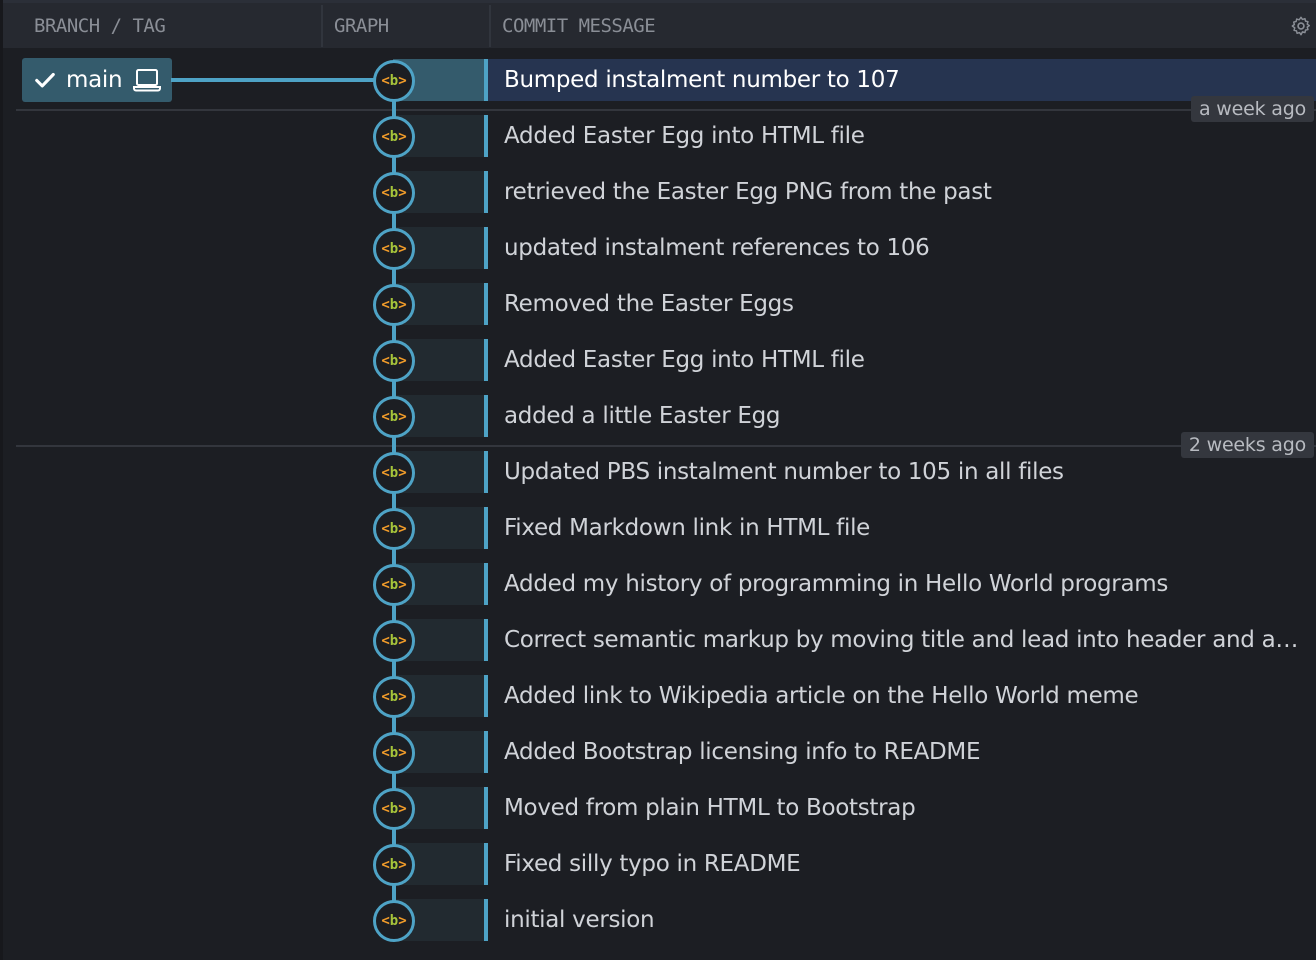  I want to click on commit-row: < b > Fixed Markdown link in HTML file, so click(658, 528).